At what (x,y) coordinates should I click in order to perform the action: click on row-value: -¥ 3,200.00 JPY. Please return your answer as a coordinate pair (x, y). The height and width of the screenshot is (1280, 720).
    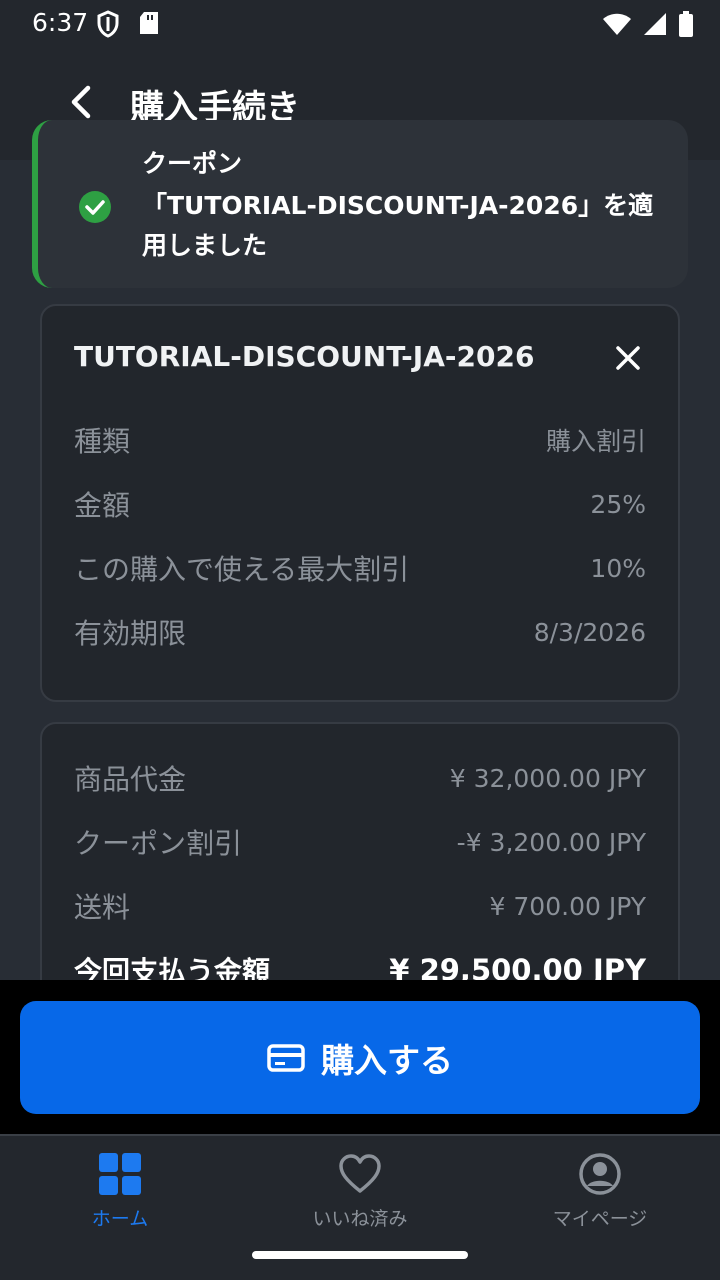
    Looking at the image, I should click on (551, 842).